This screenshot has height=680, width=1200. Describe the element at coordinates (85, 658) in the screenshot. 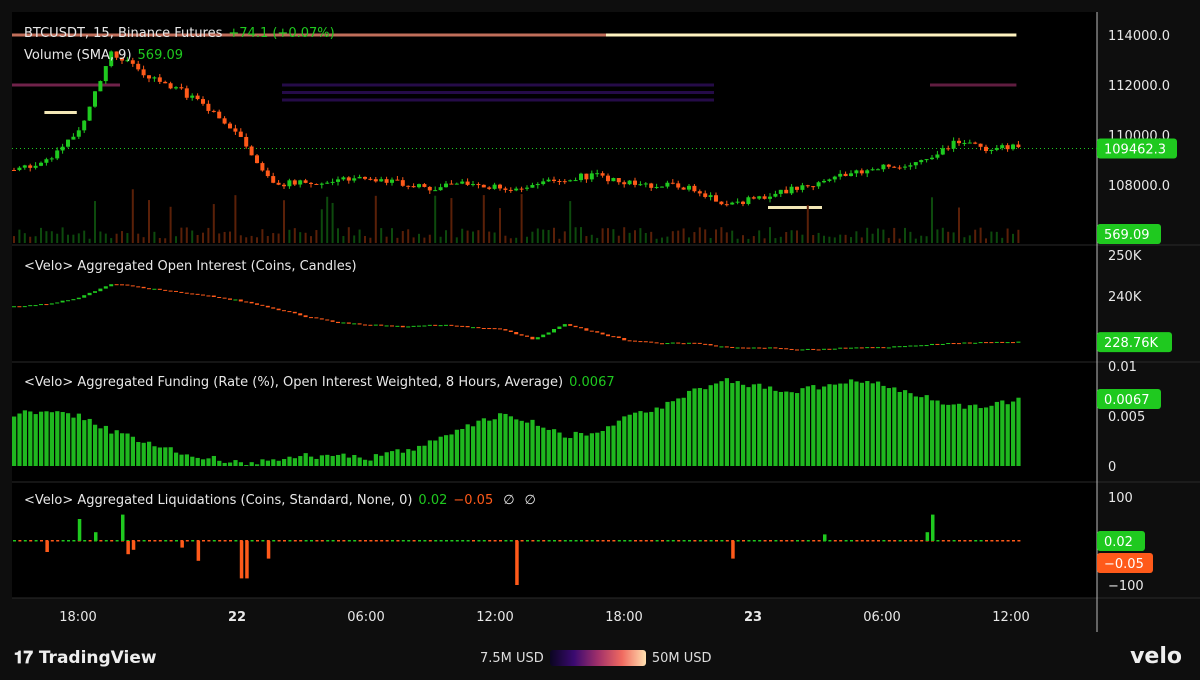

I see `tradingview-logo: 𝟏𝟕 TradingView` at that location.